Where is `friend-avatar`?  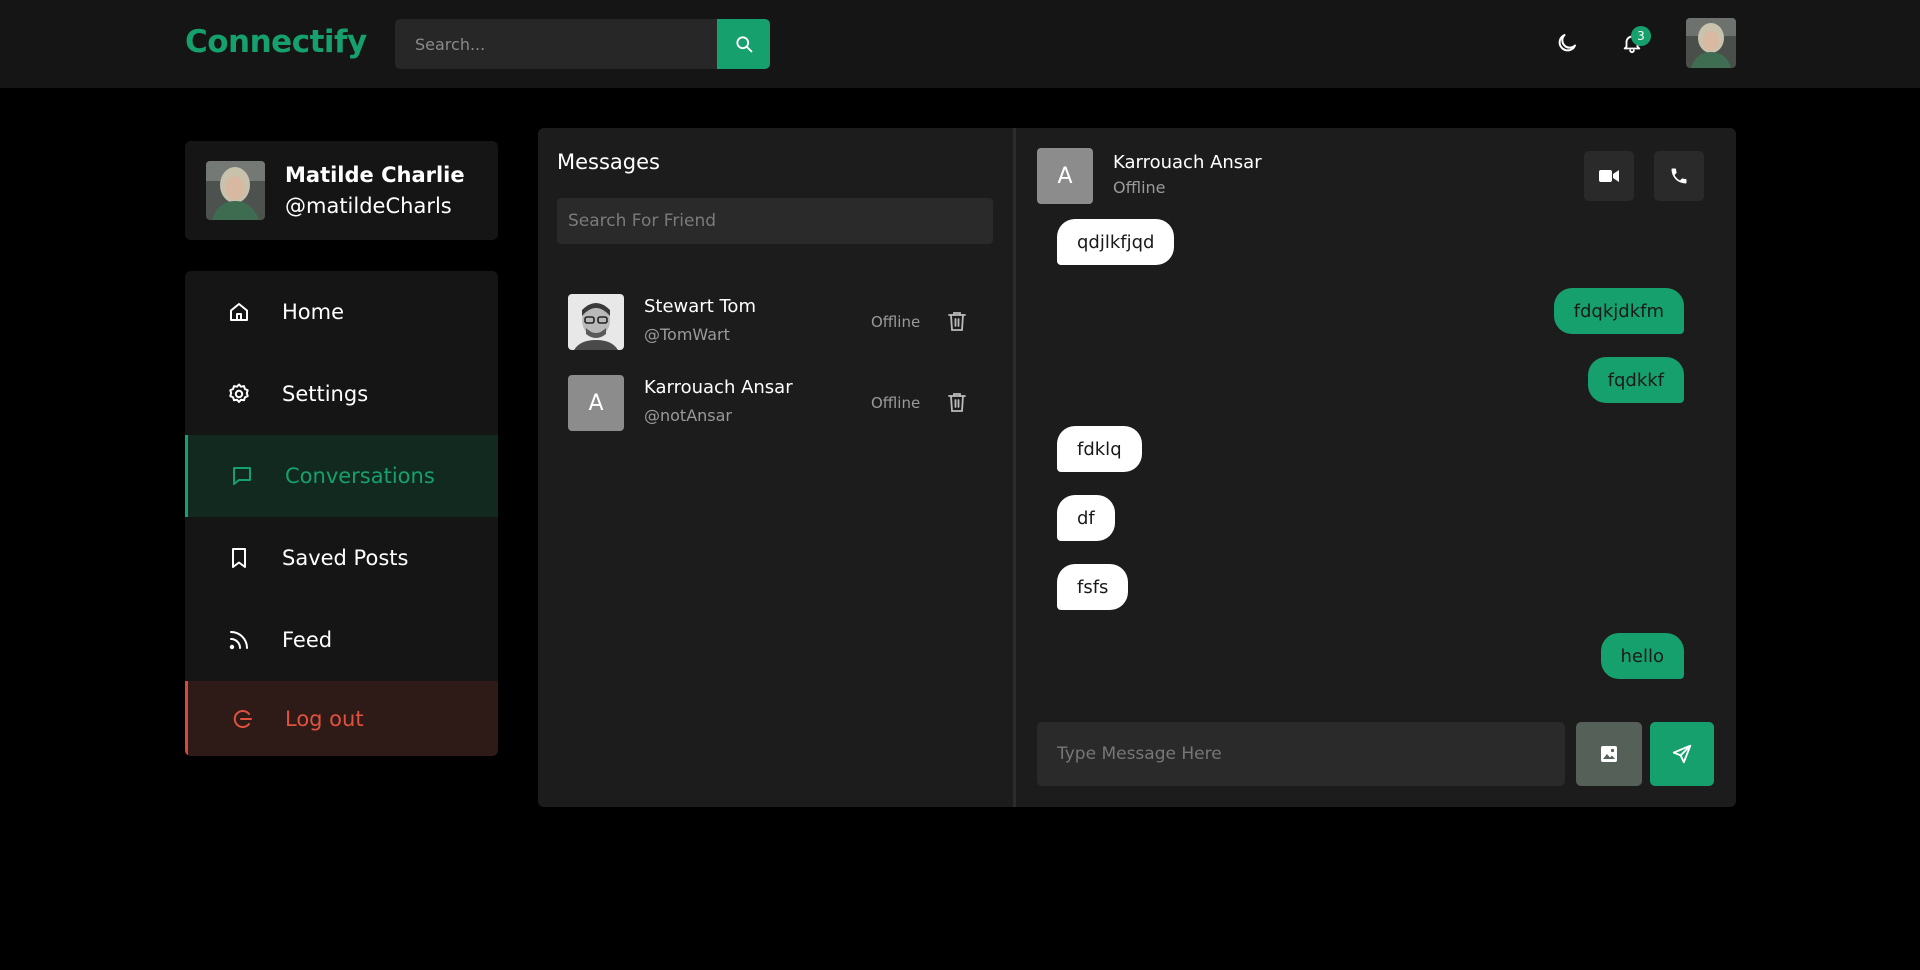
friend-avatar is located at coordinates (596, 322).